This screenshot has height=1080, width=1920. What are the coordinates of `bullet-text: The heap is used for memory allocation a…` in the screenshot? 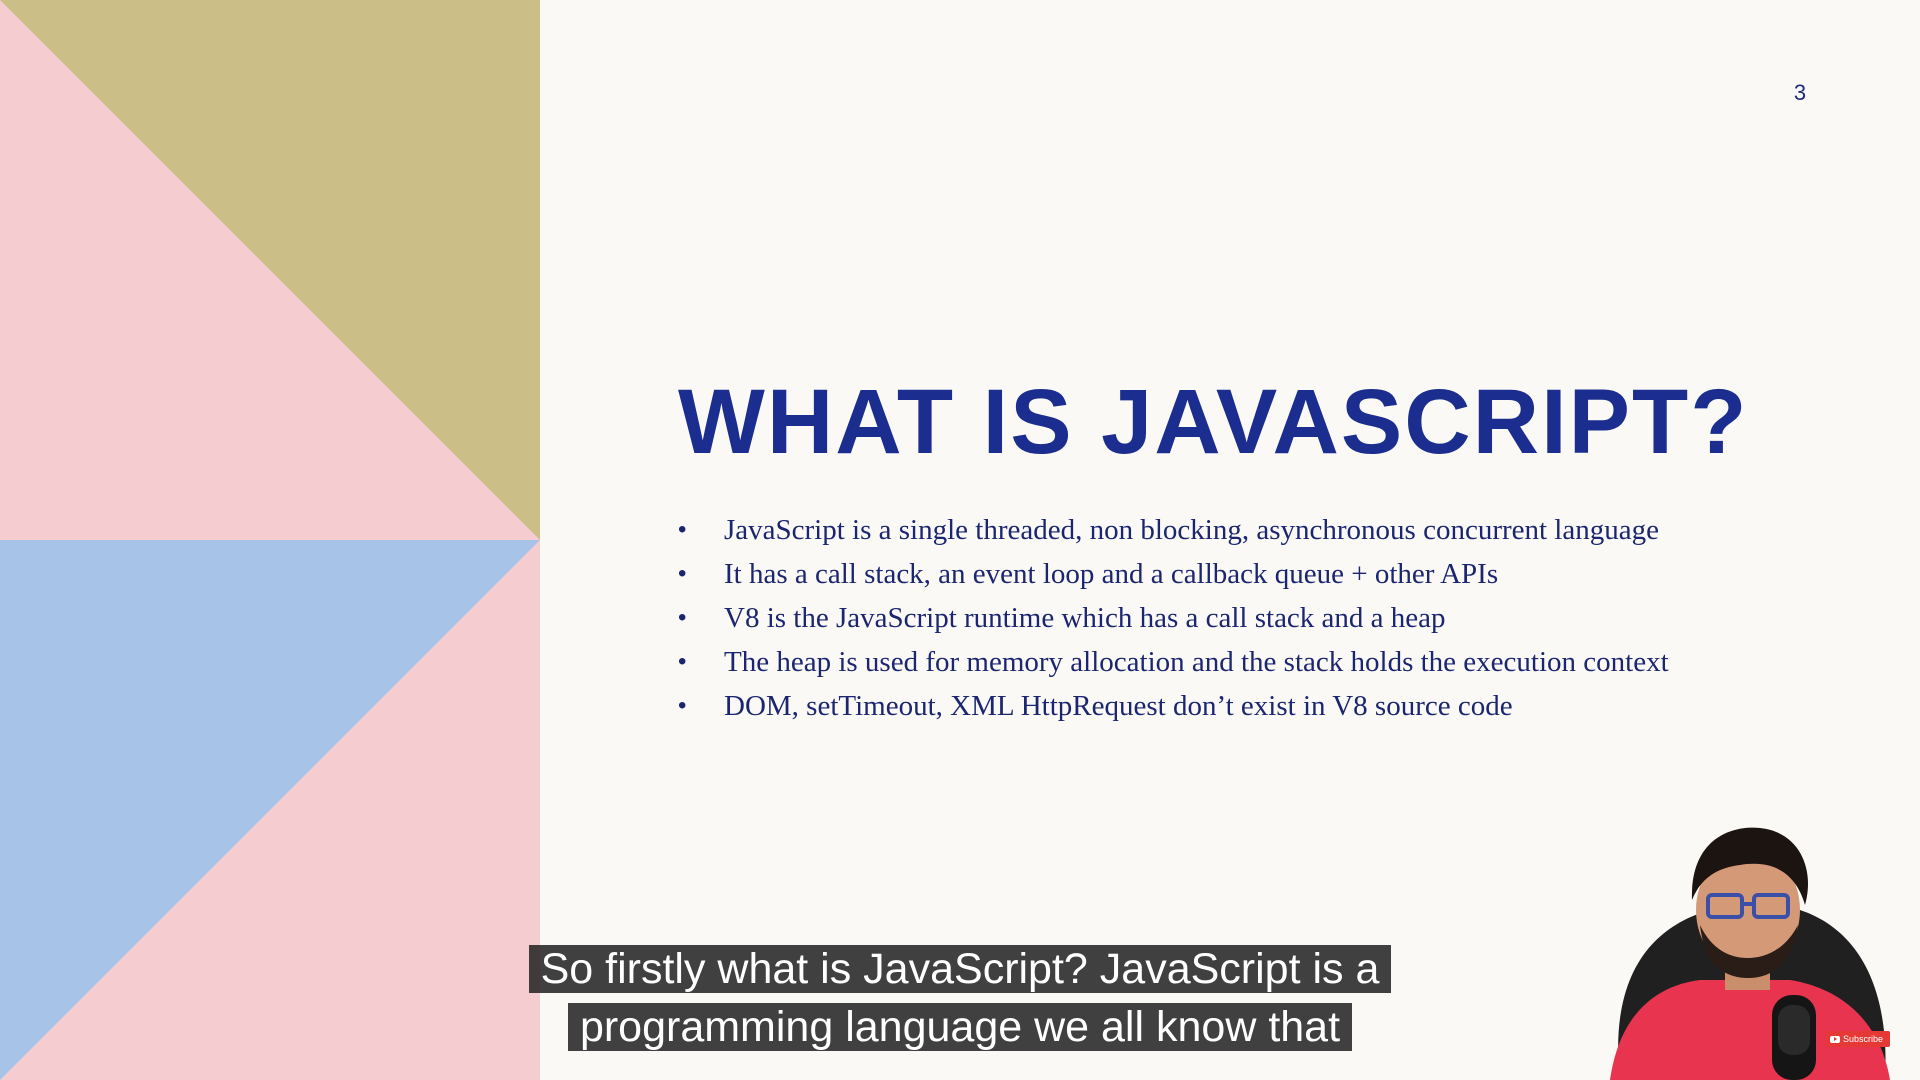 It's located at (1196, 662).